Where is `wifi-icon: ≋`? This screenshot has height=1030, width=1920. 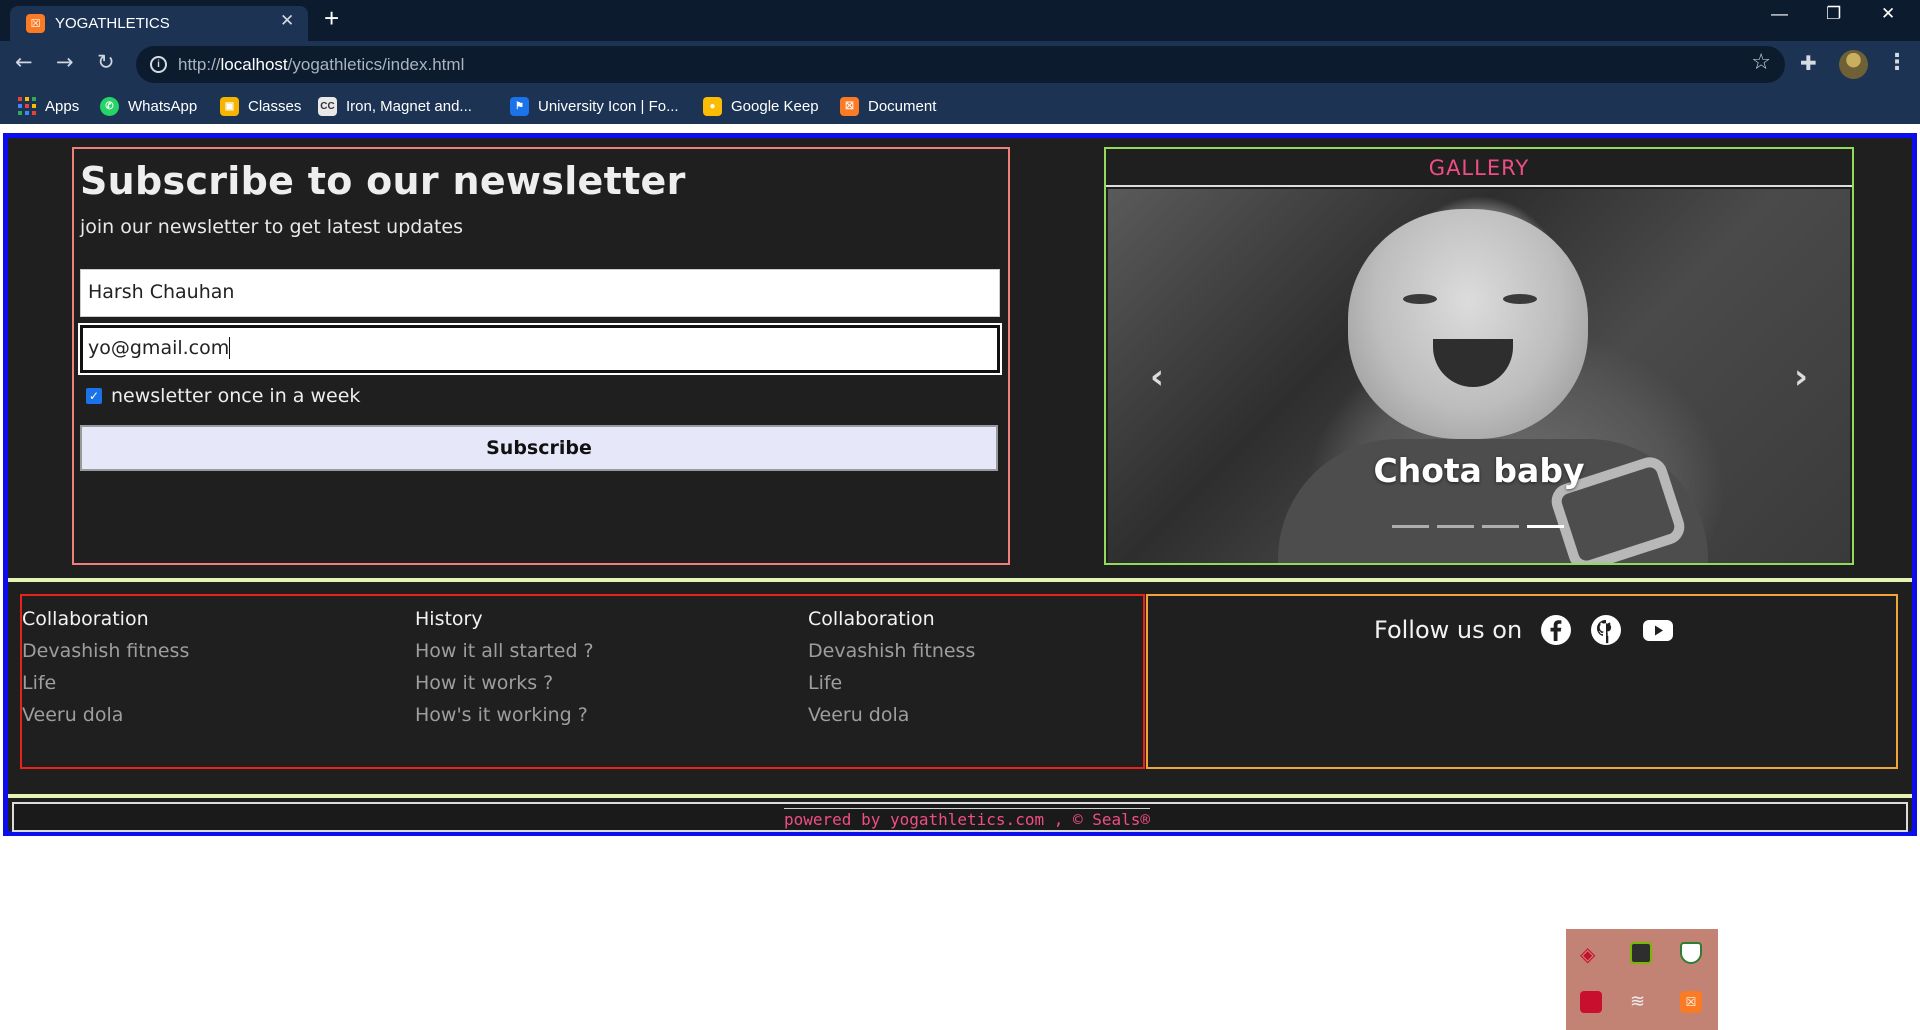 wifi-icon: ≋ is located at coordinates (1641, 1002).